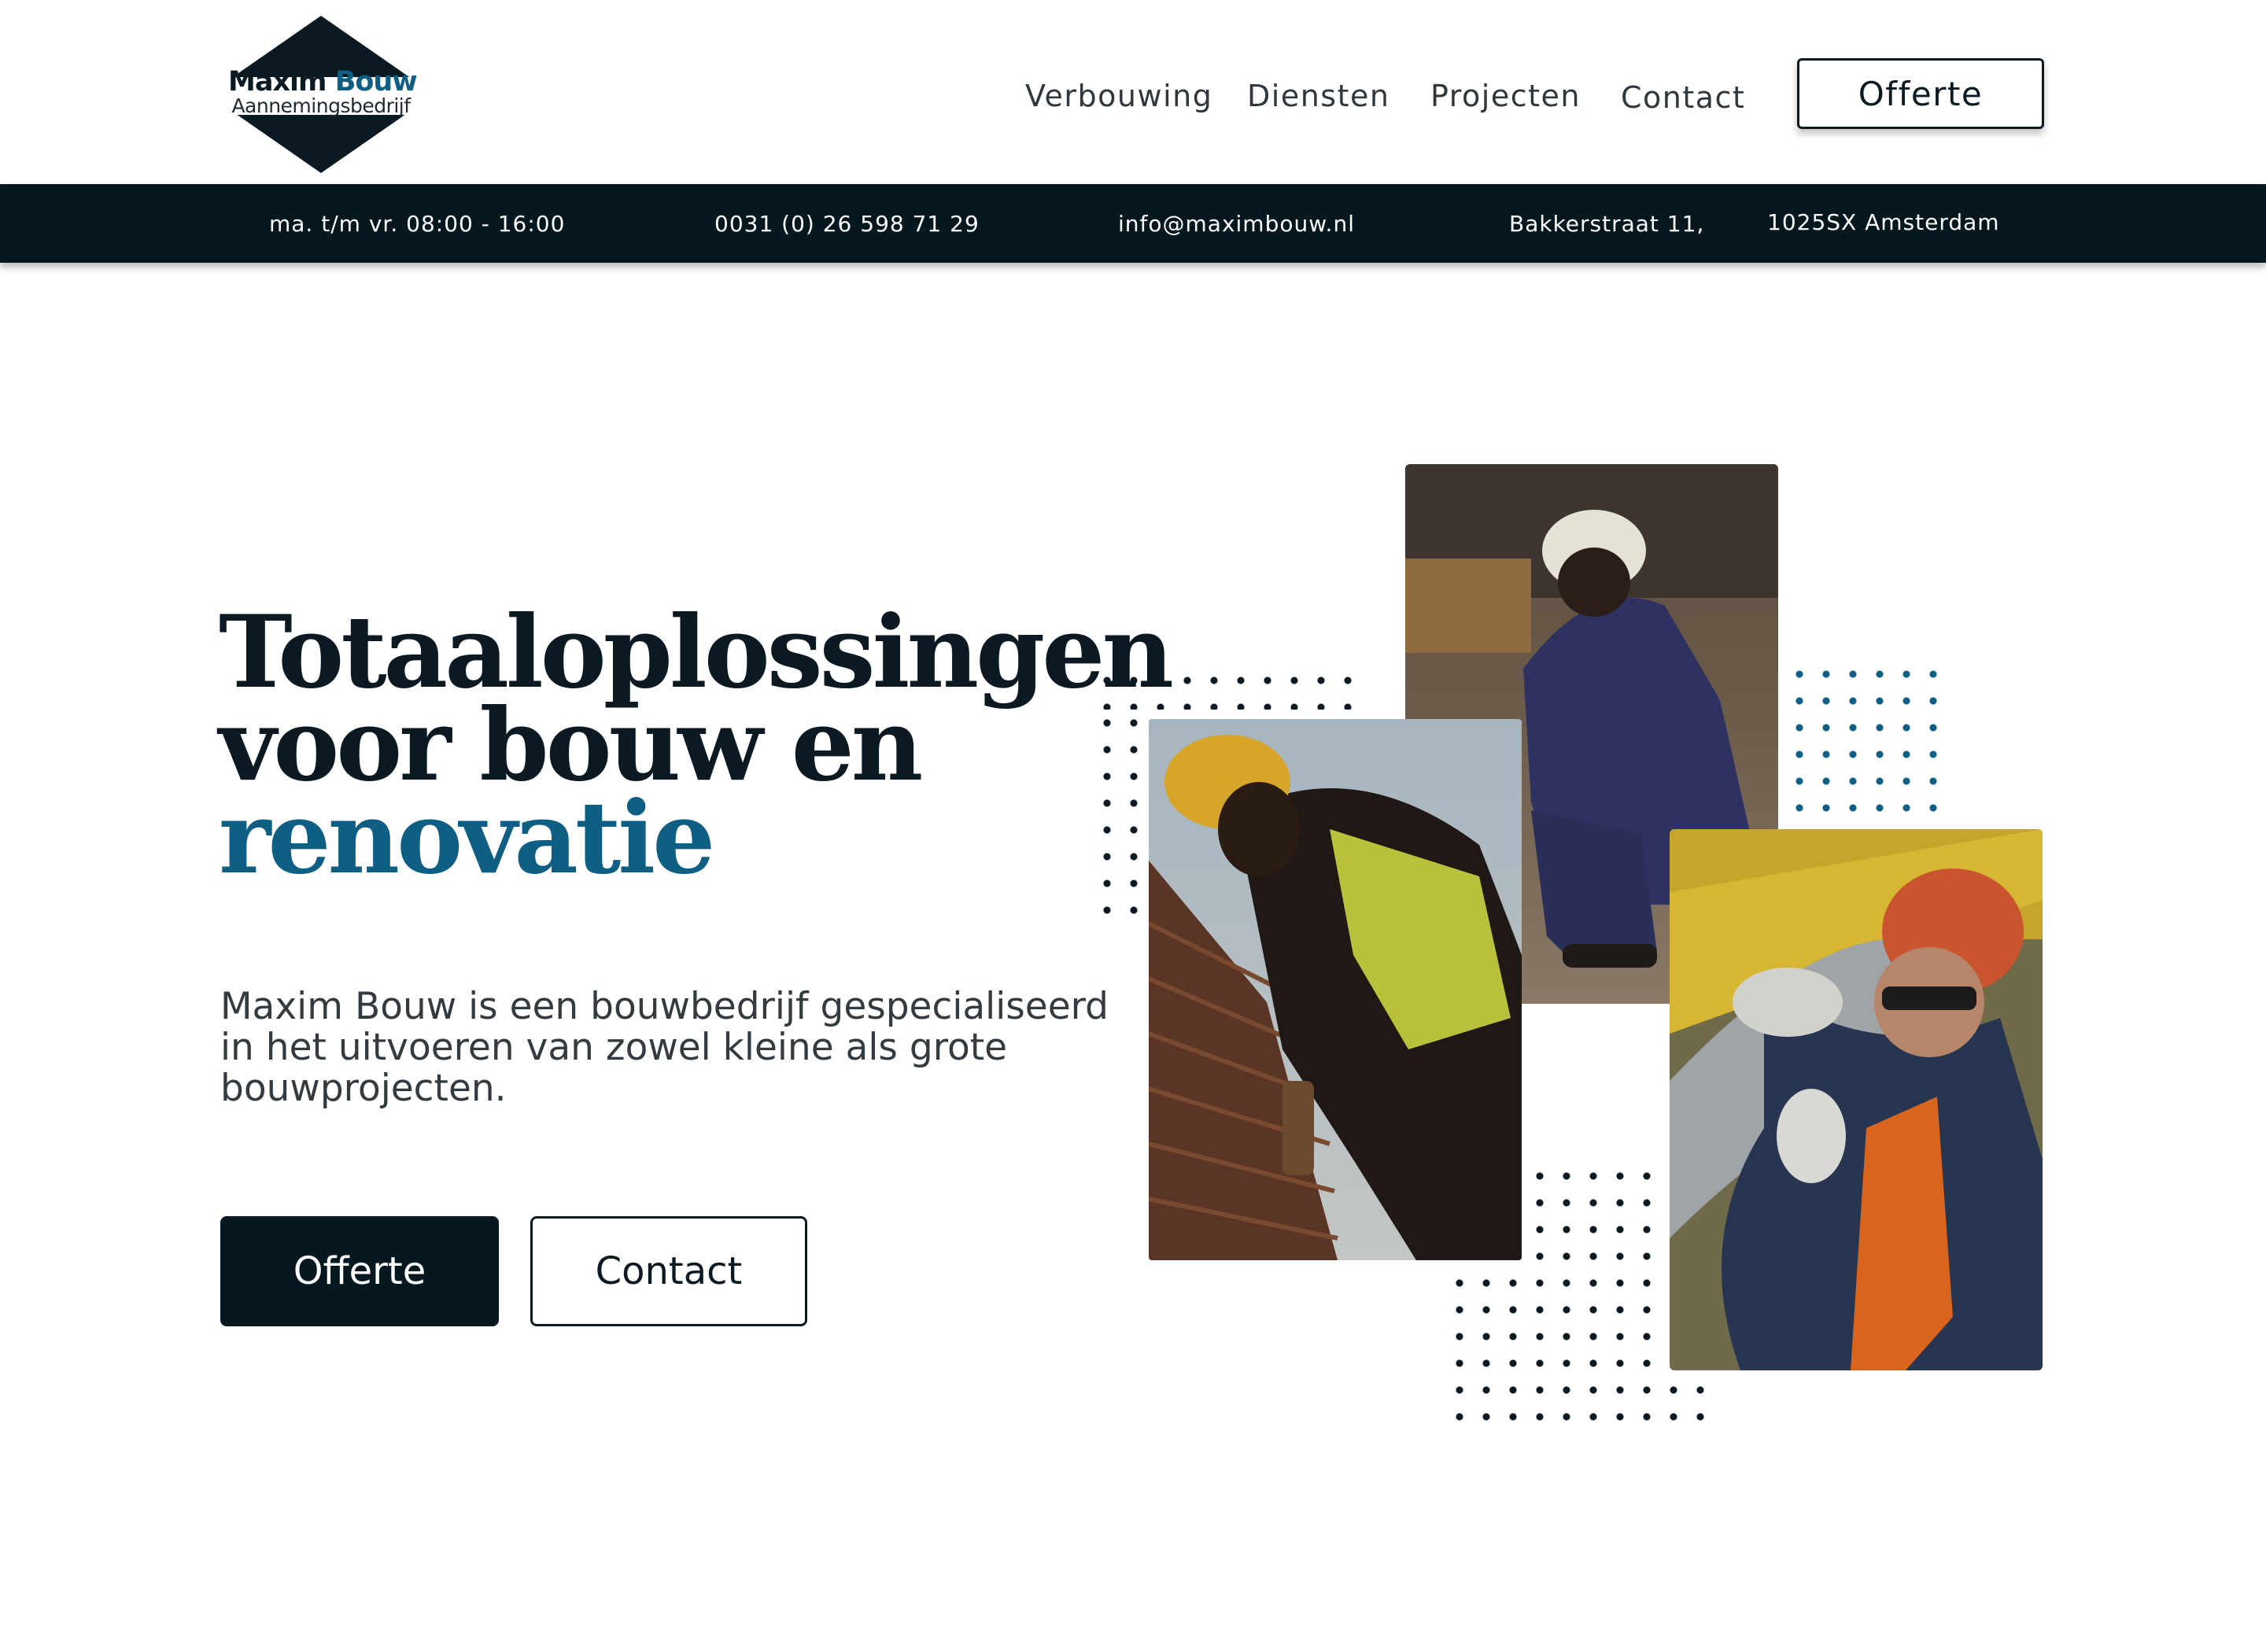 The image size is (2266, 1652). I want to click on headline-line-1: Totaaloplossingen, so click(696, 652).